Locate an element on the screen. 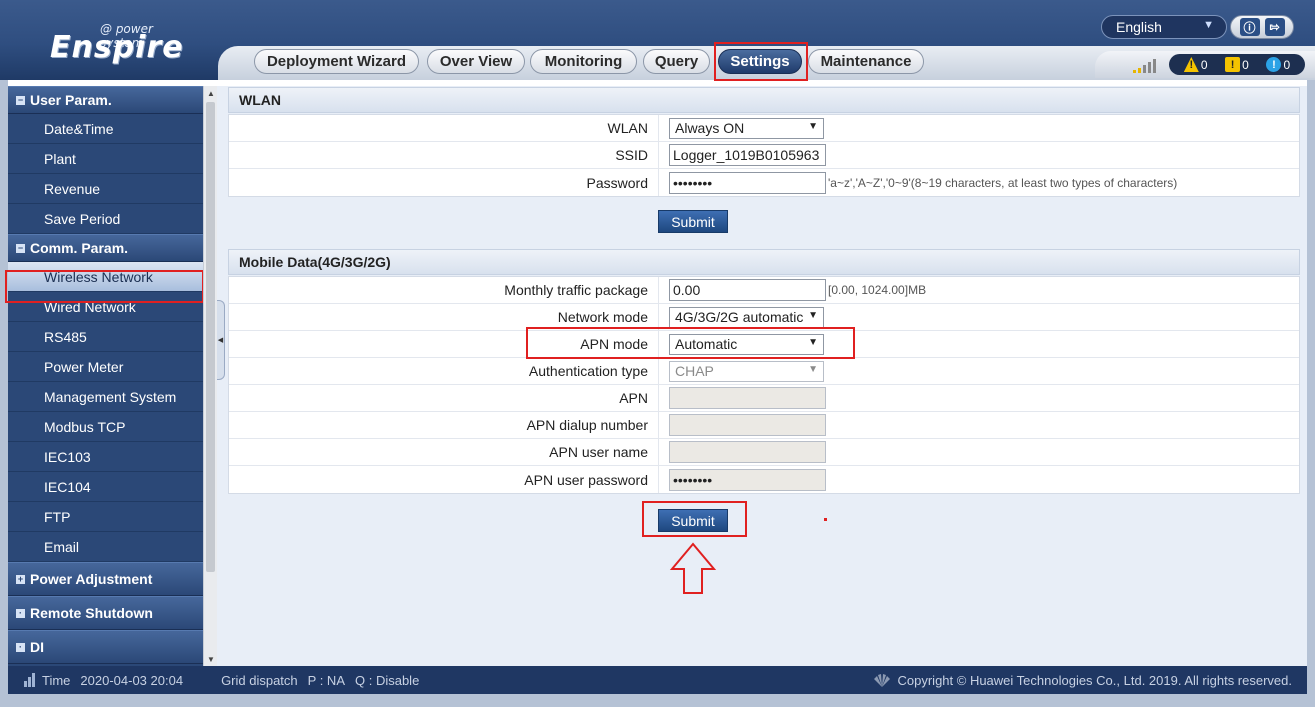  time-label: Time is located at coordinates (56, 680).